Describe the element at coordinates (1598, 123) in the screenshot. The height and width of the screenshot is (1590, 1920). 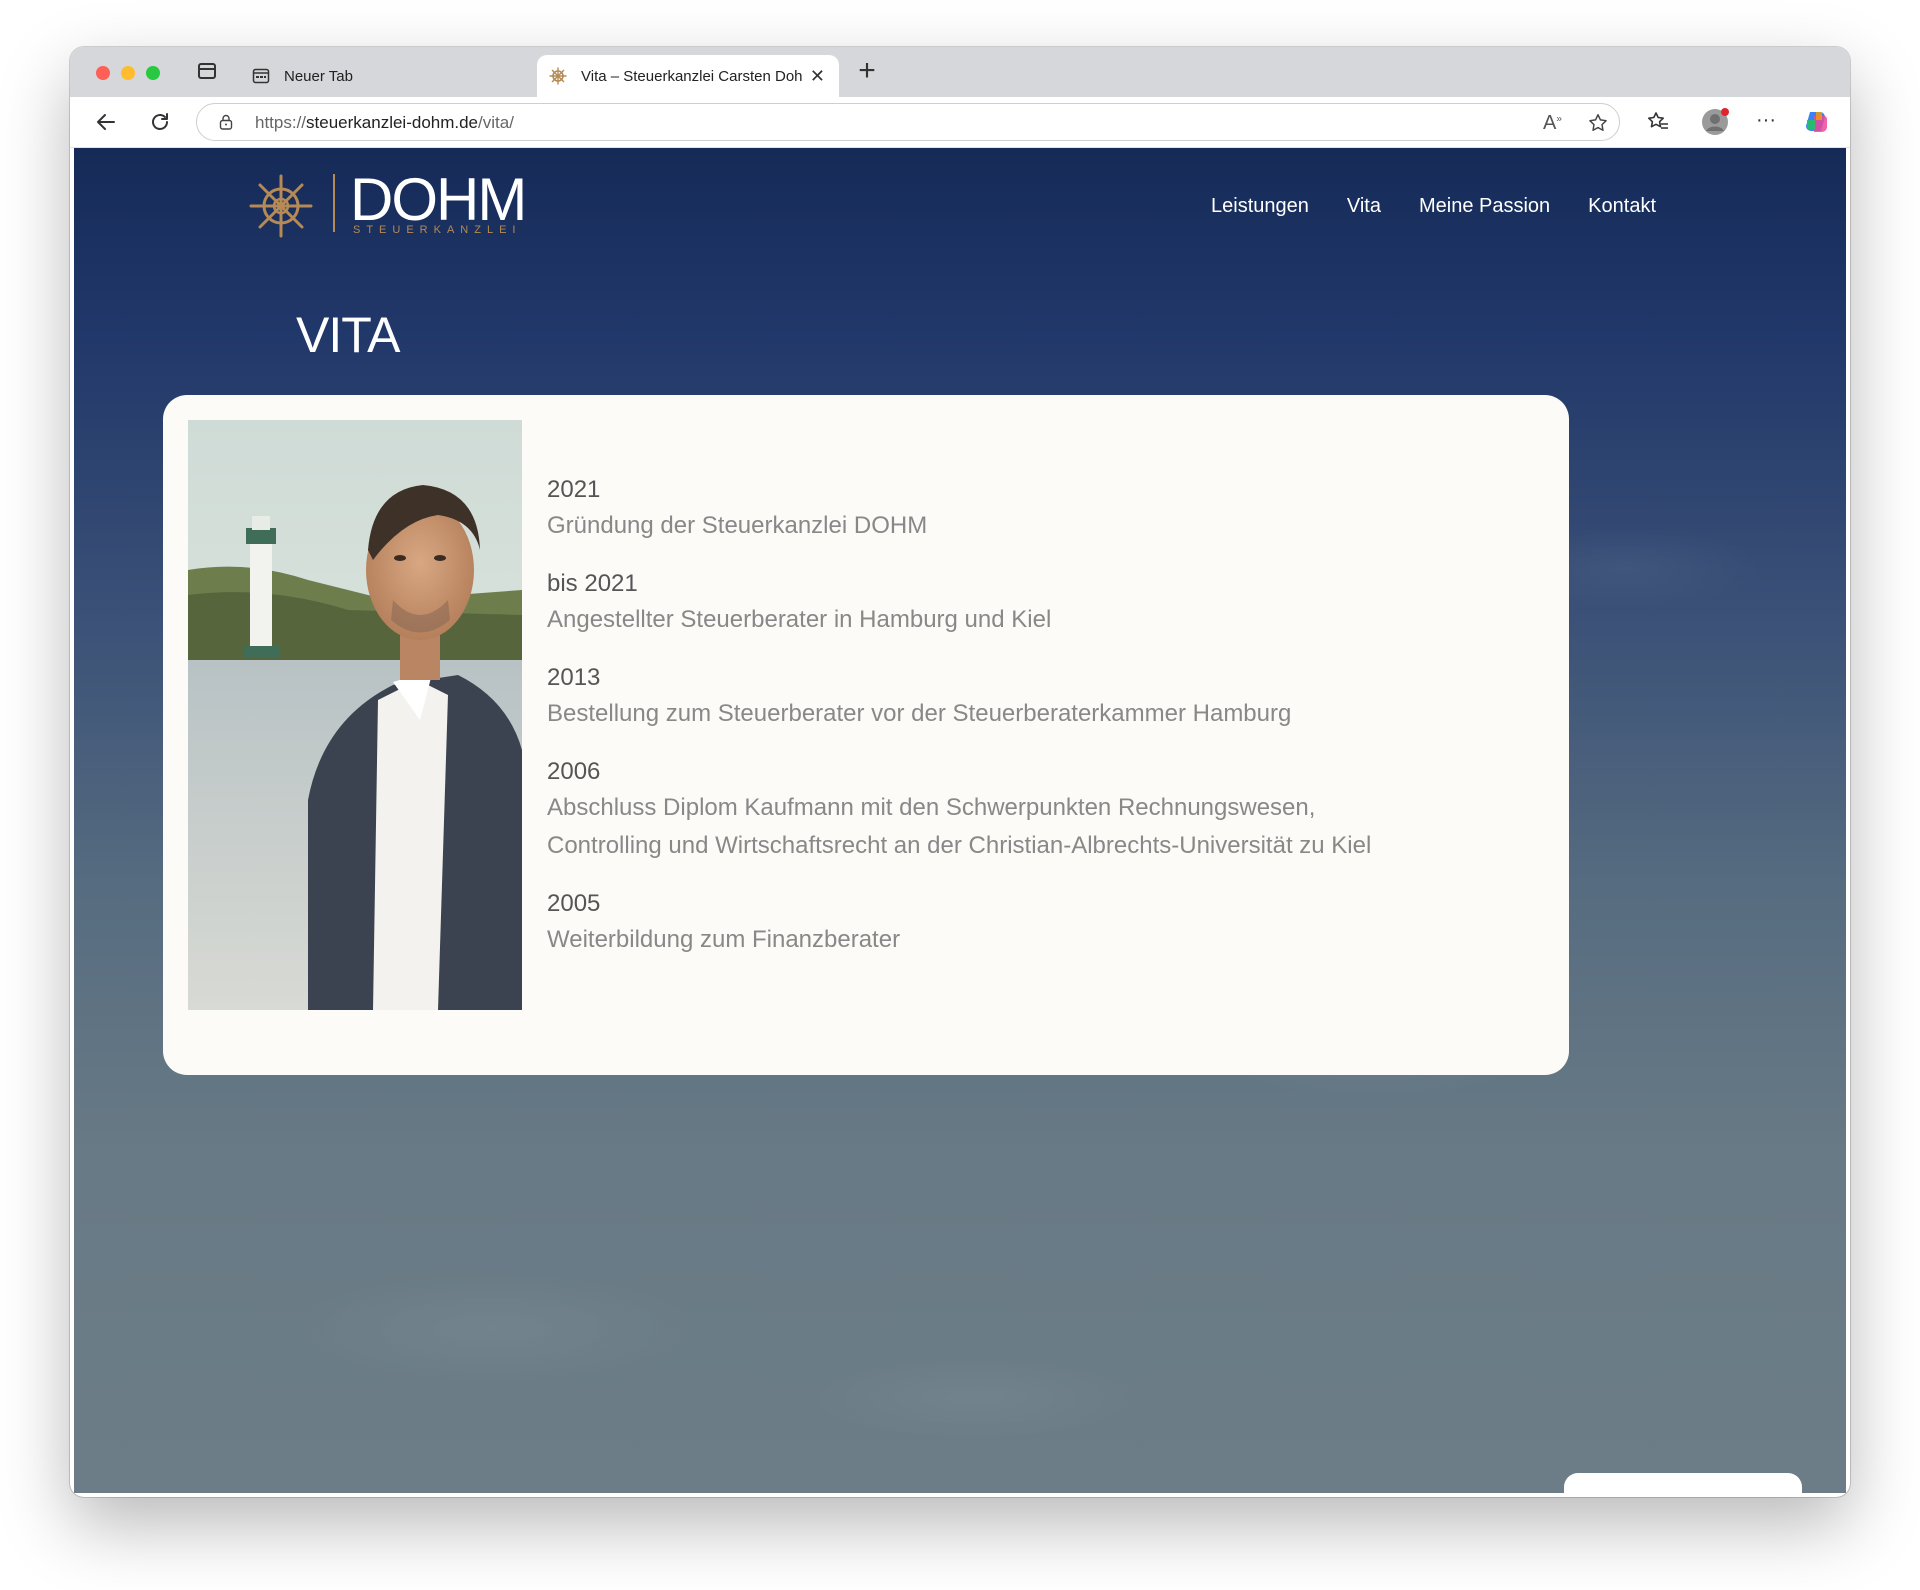
I see `favorite-star-icon` at that location.